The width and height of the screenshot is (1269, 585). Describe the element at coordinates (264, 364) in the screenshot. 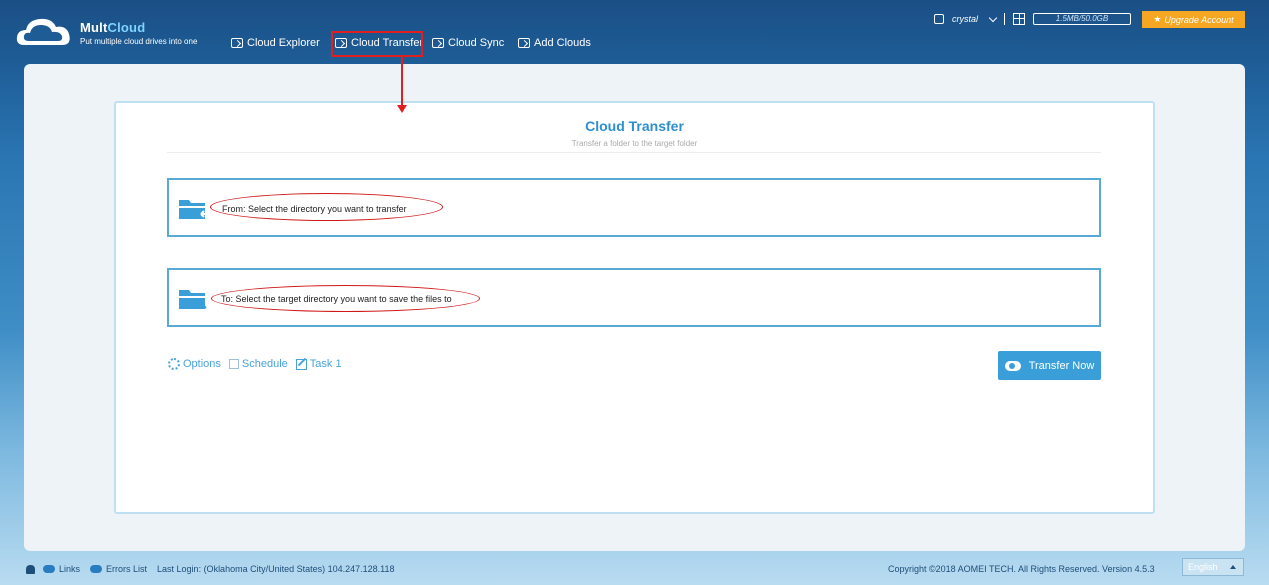

I see `schedule-label: Schedule` at that location.